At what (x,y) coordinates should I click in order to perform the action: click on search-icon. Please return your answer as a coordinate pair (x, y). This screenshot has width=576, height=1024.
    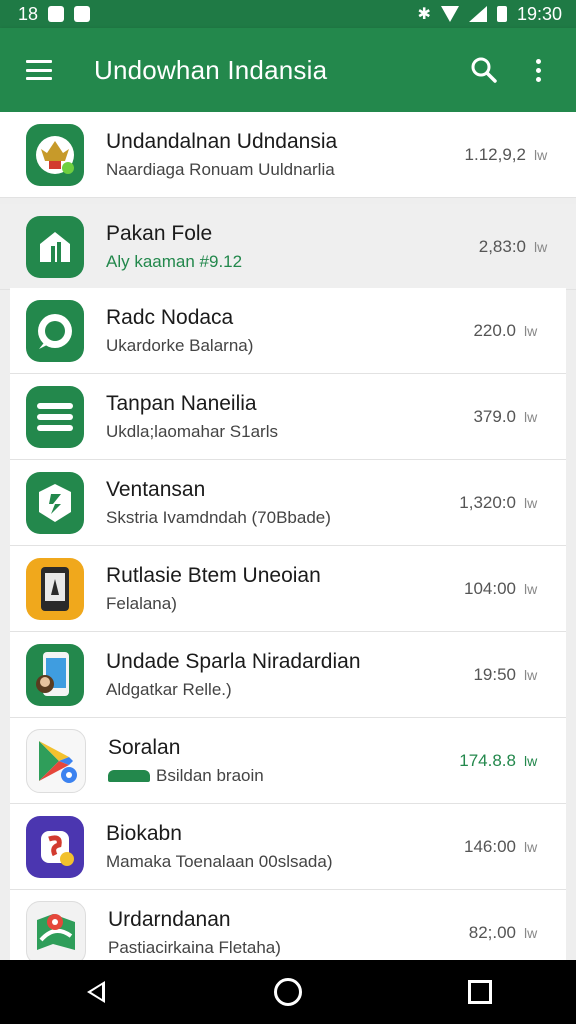
    Looking at the image, I should click on (484, 70).